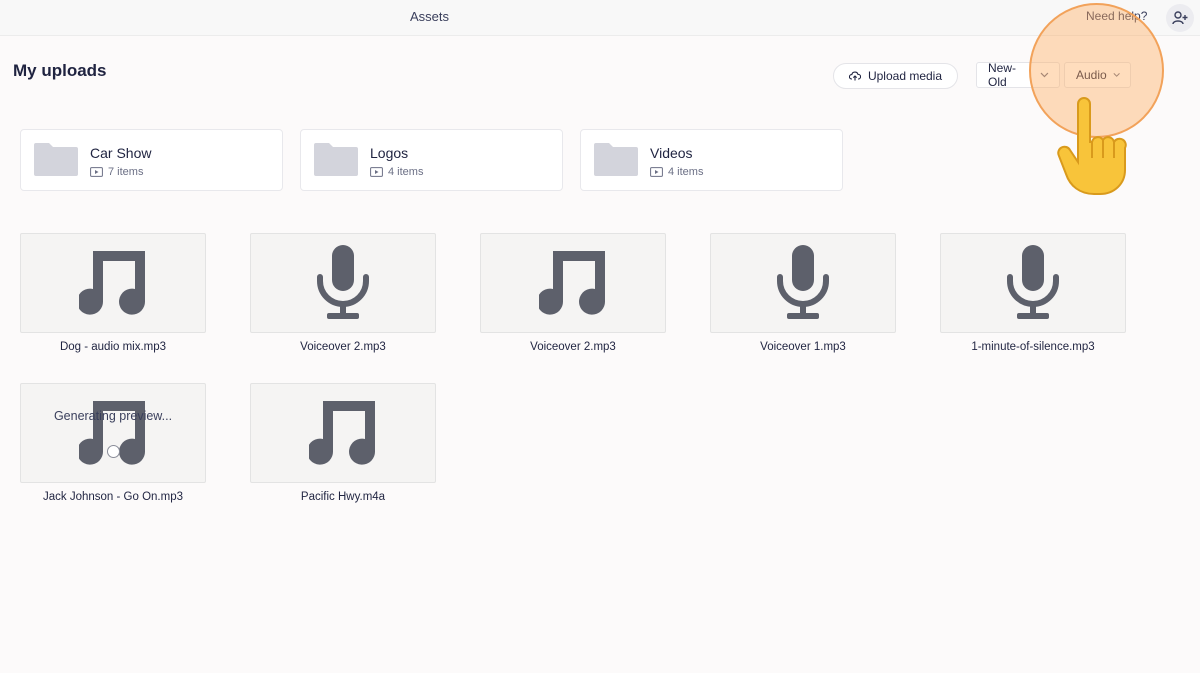  Describe the element at coordinates (905, 76) in the screenshot. I see `upload-media-label: Upload media` at that location.